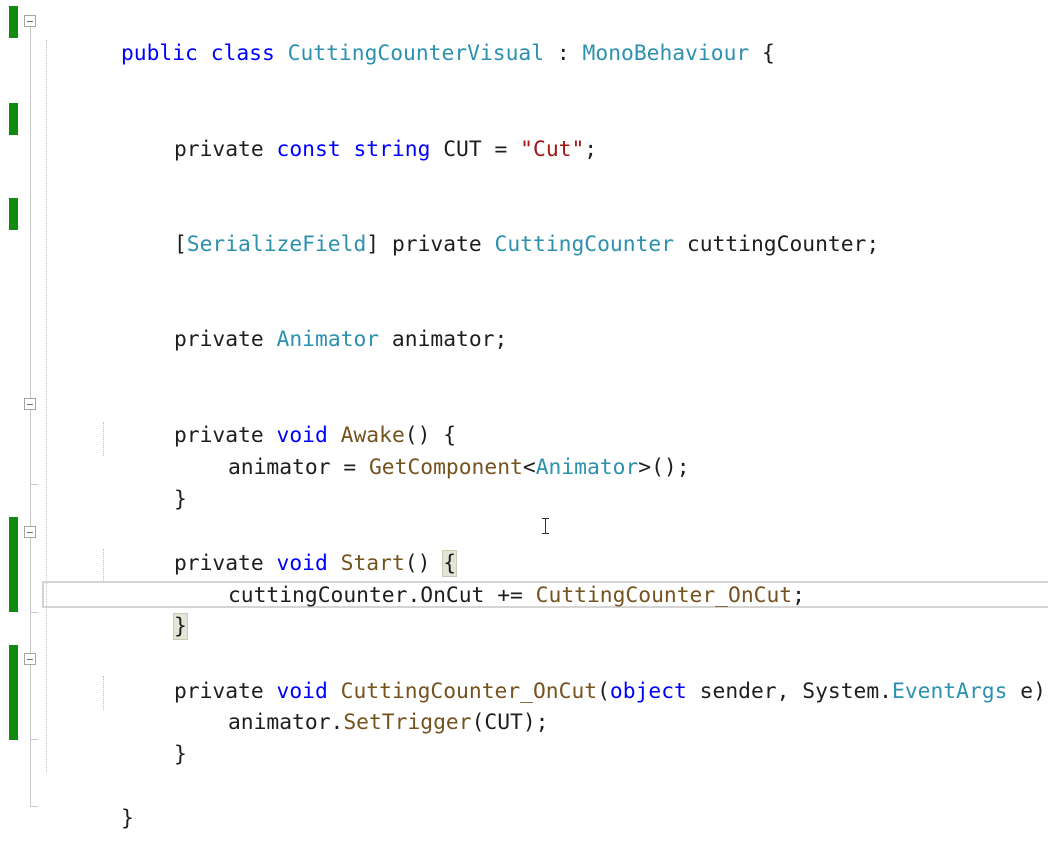 This screenshot has height=867, width=1048. I want to click on type-name: CuttingCounter, so click(584, 244).